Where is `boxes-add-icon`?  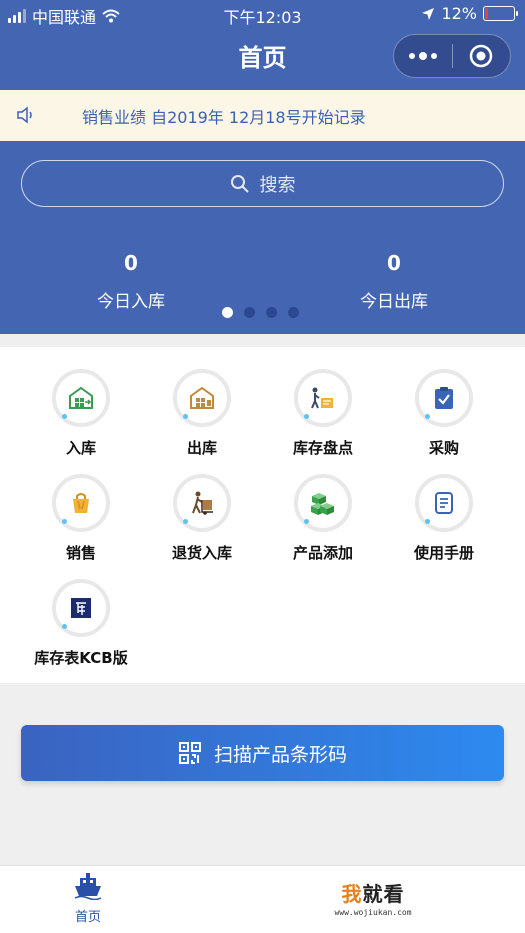
boxes-add-icon is located at coordinates (322, 504).